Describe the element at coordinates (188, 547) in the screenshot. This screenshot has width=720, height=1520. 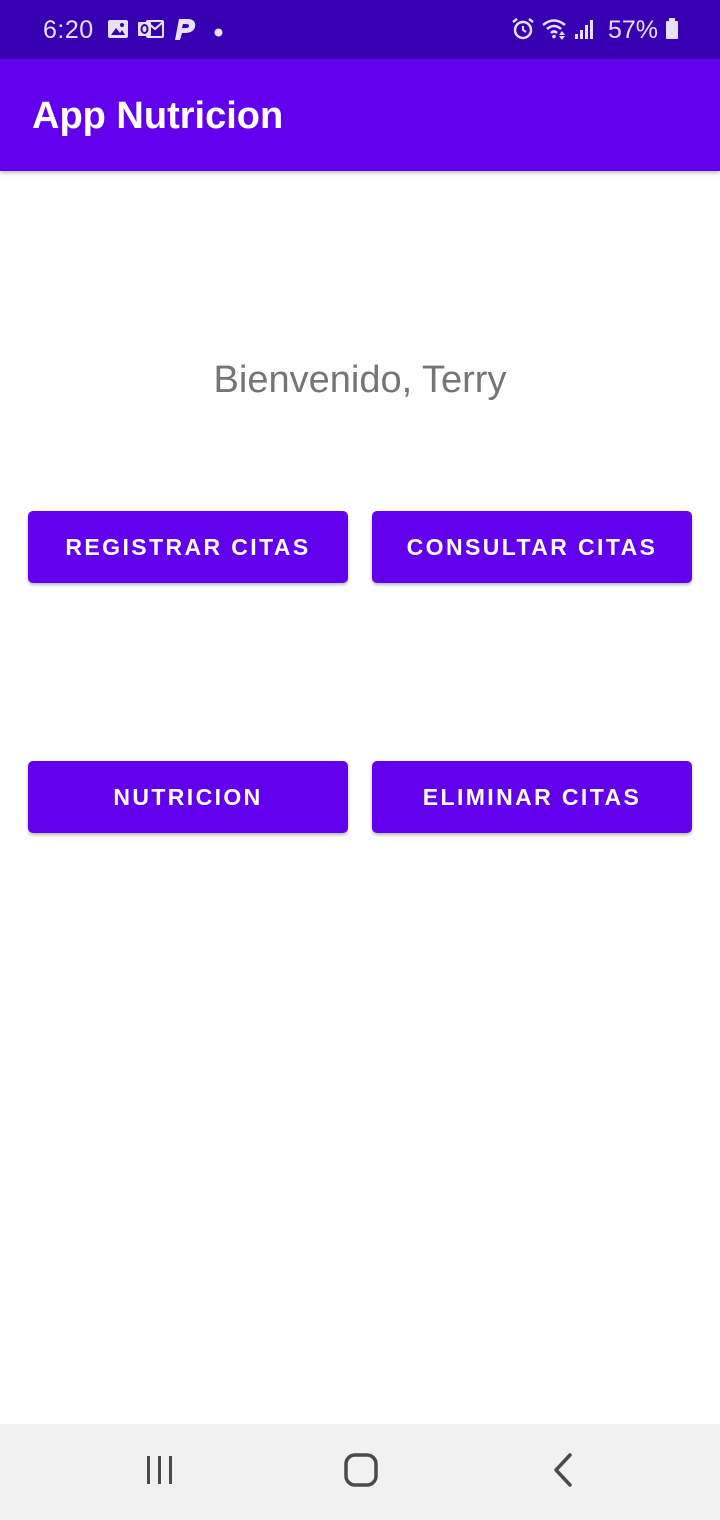
I see `registrar-citas-button: REGISTRAR CITAS` at that location.